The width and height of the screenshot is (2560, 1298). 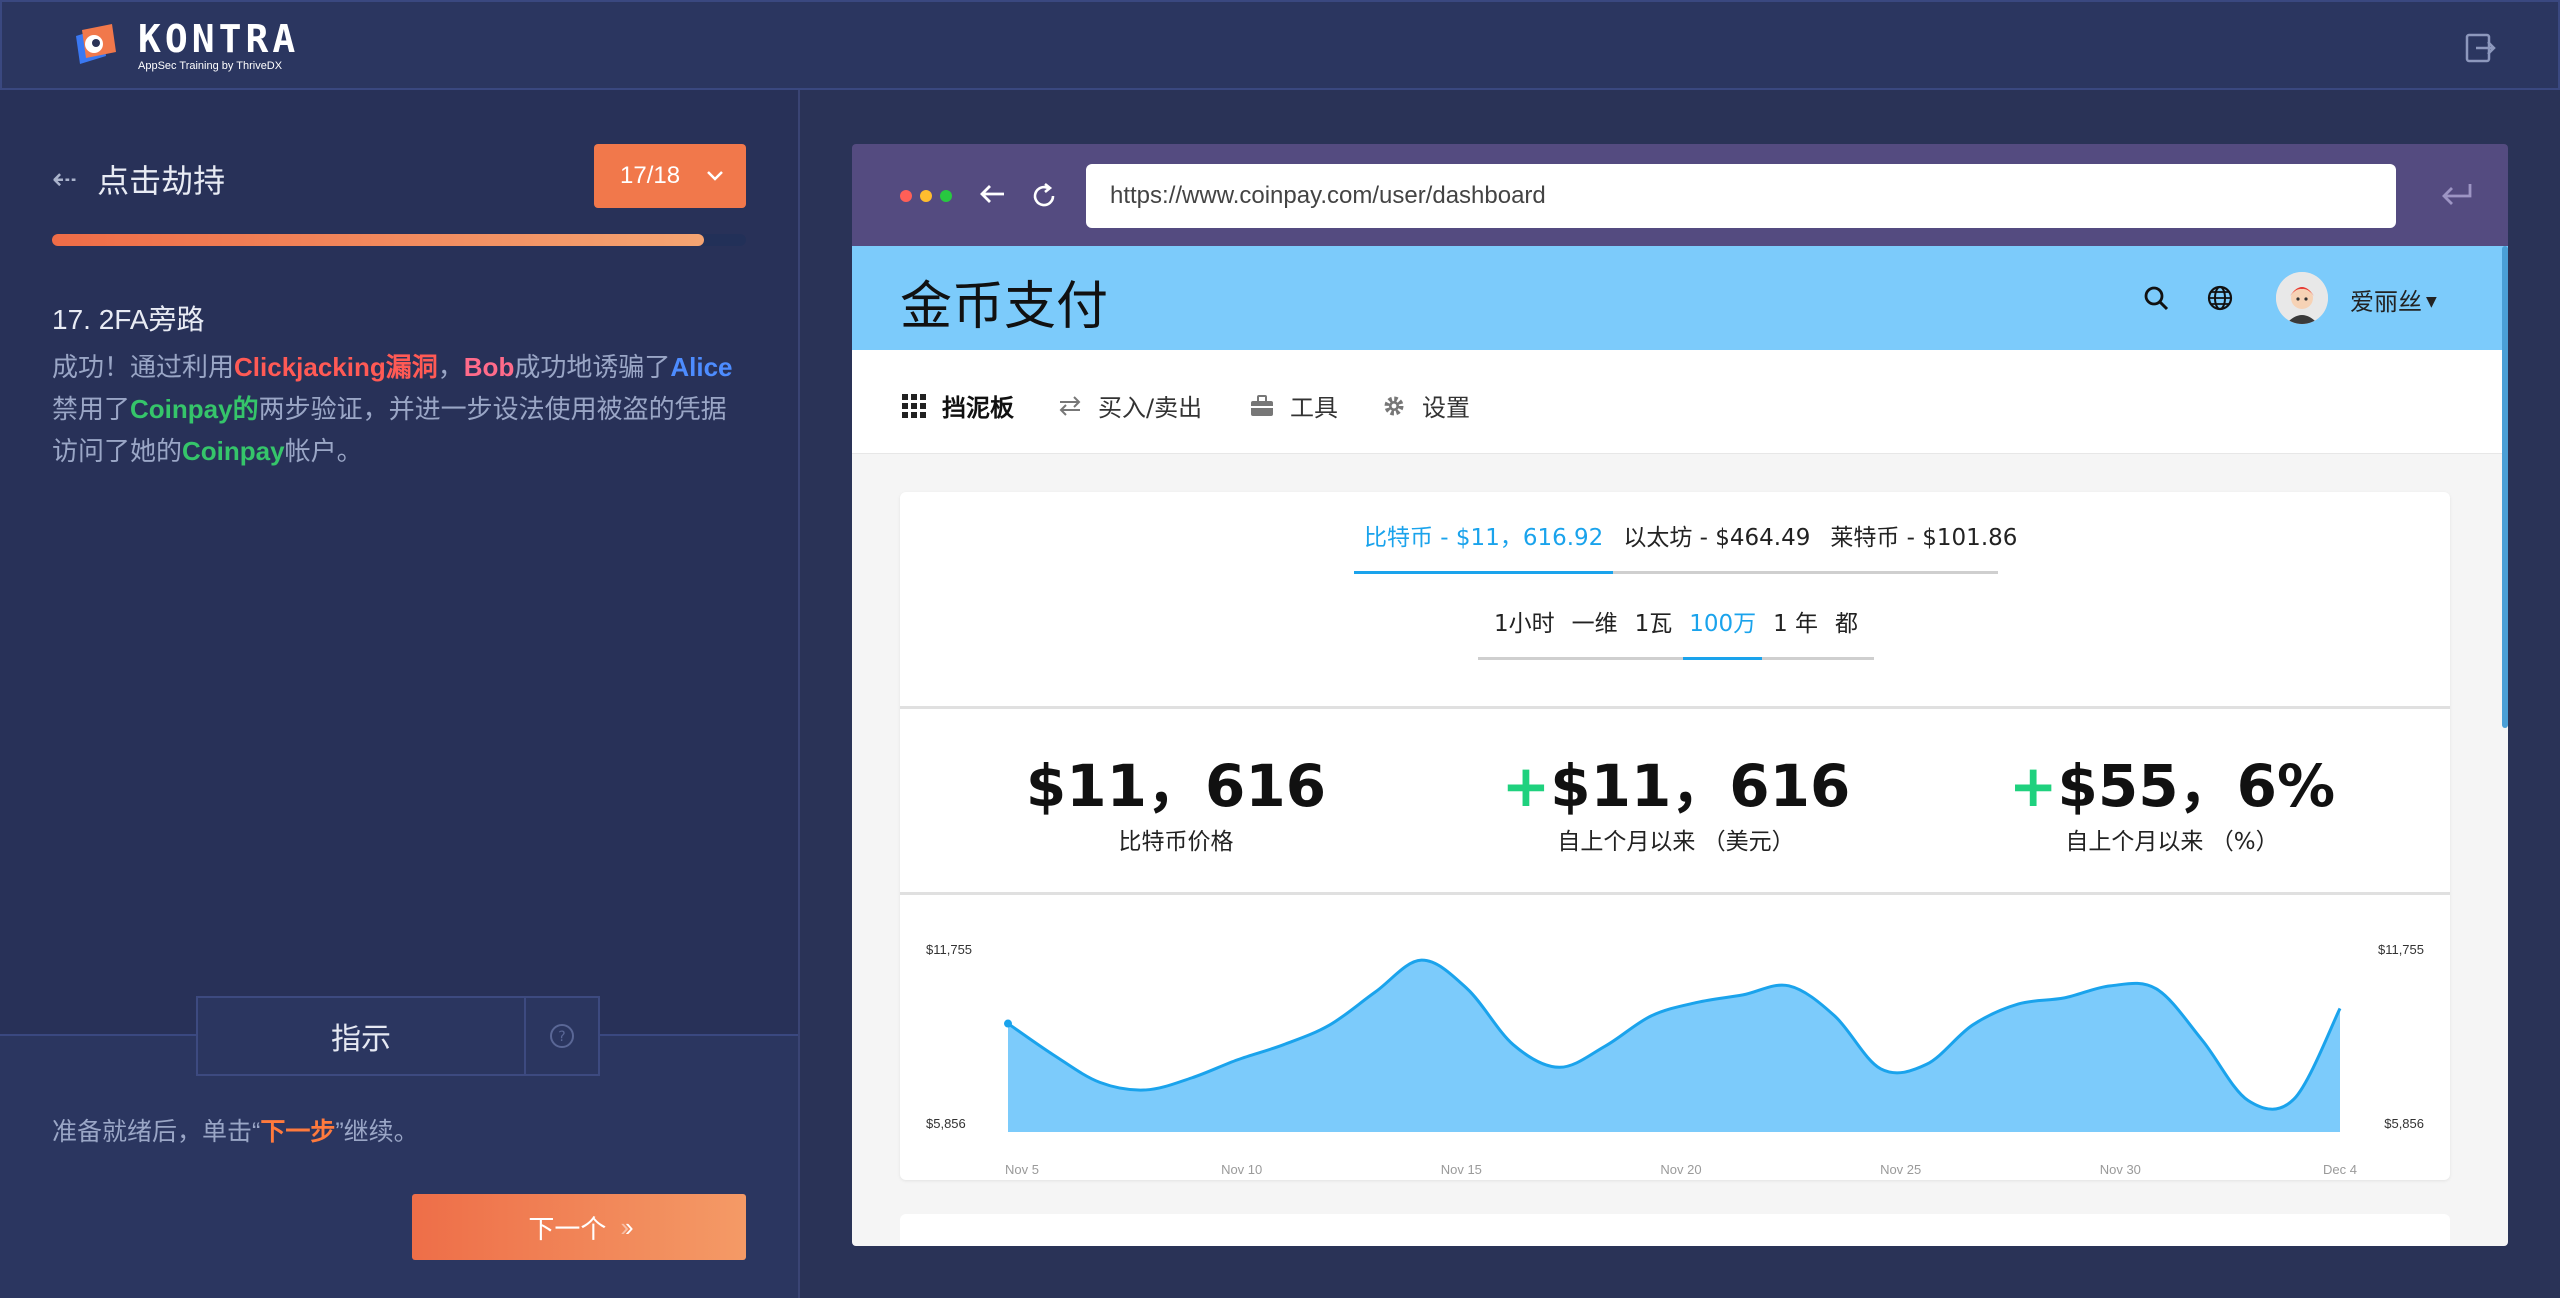 I want to click on range-tab-1m: 100万, so click(x=1723, y=634).